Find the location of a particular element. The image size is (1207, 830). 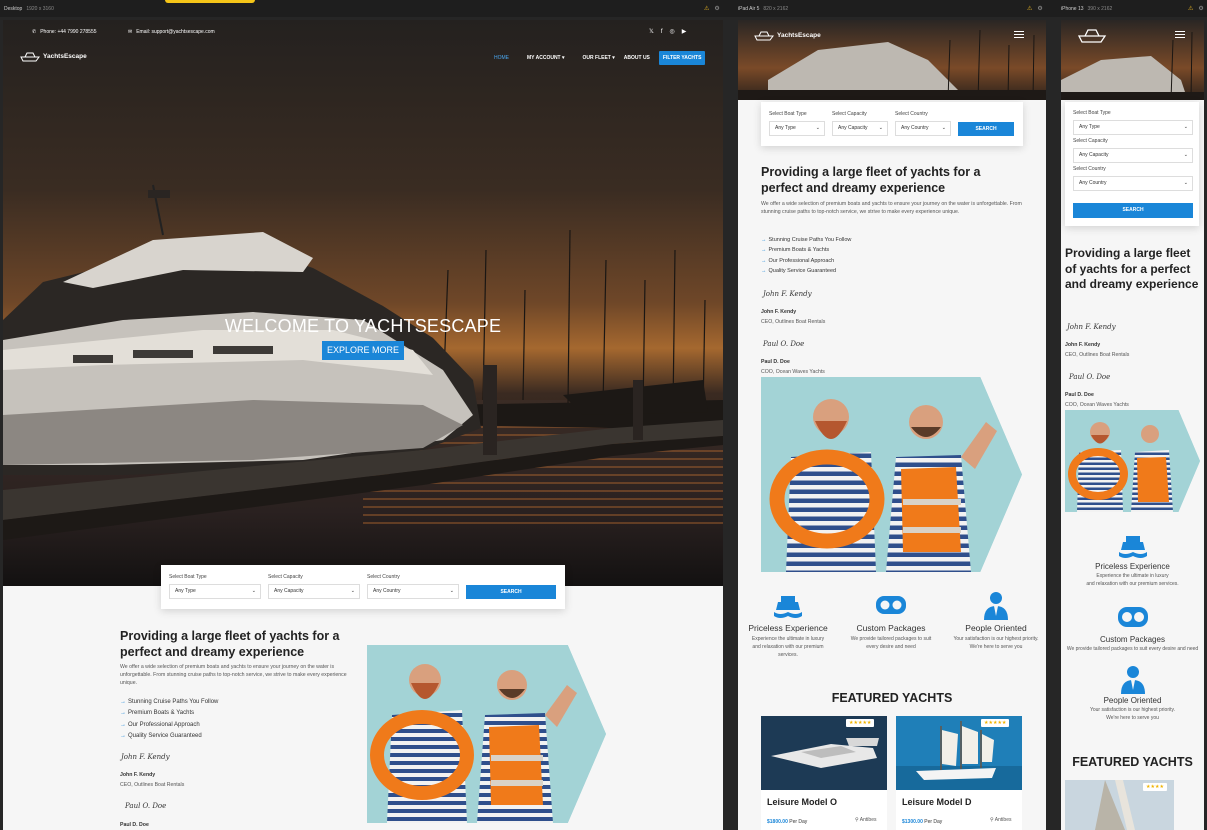

yacht-name: Leisure Model O is located at coordinates (802, 802).